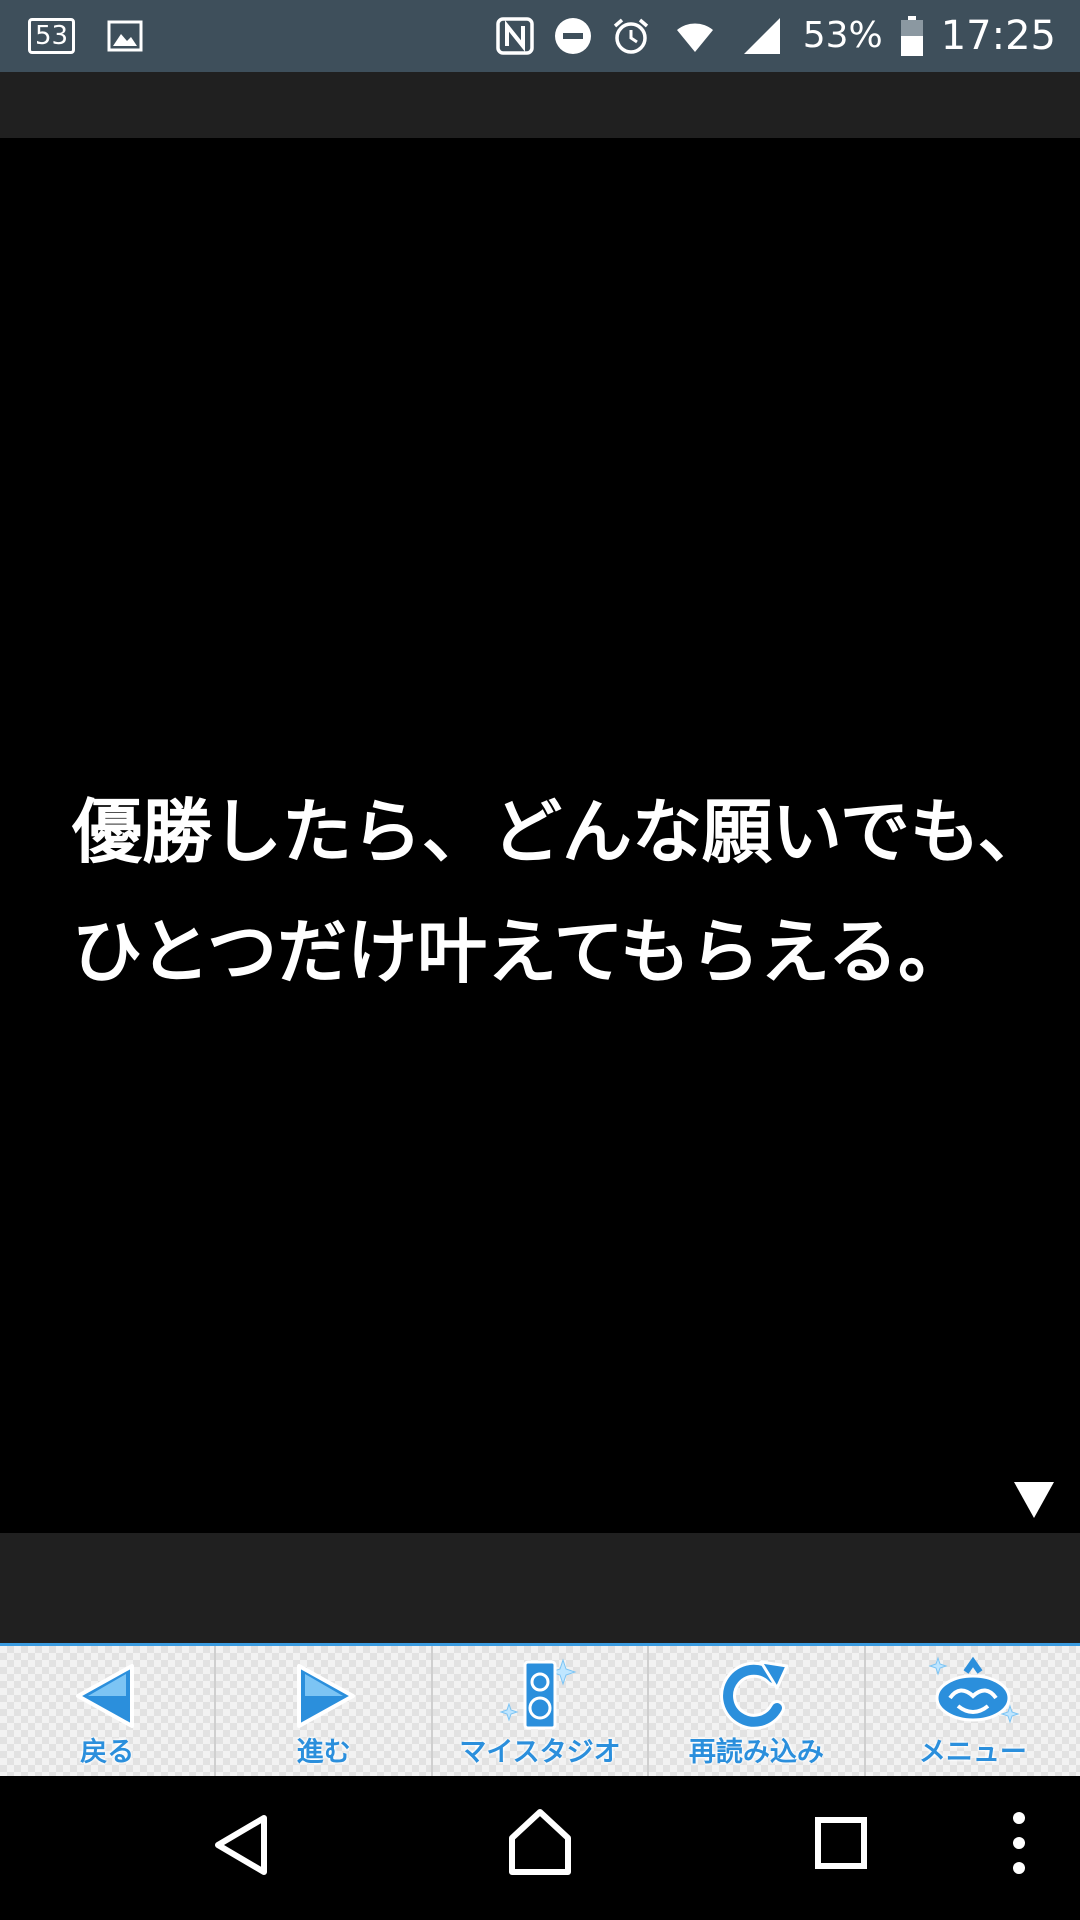  Describe the element at coordinates (540, 1752) in the screenshot. I see `my-studio-button-label: マイスタジオ` at that location.